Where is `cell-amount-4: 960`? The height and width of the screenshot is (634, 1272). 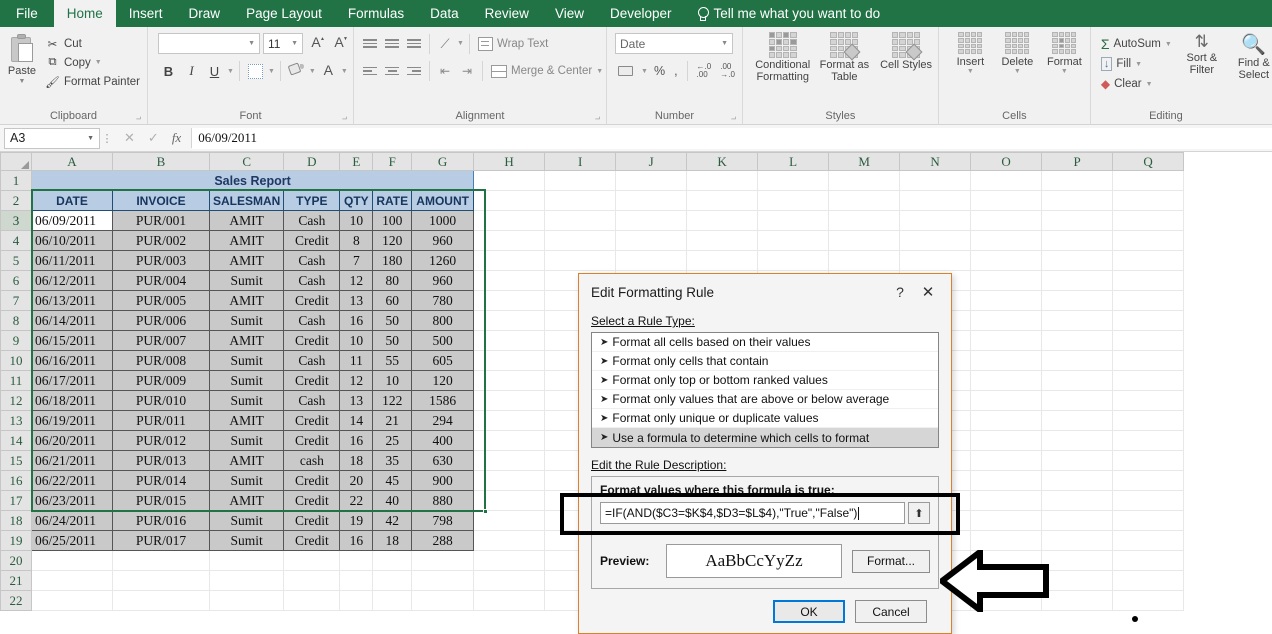
cell-amount-4: 960 is located at coordinates (443, 240).